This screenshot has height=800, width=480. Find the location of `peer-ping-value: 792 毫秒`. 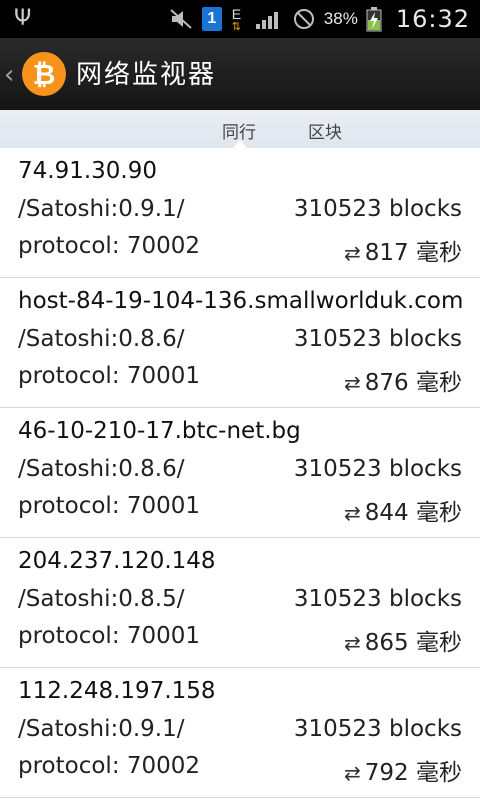

peer-ping-value: 792 毫秒 is located at coordinates (413, 773).